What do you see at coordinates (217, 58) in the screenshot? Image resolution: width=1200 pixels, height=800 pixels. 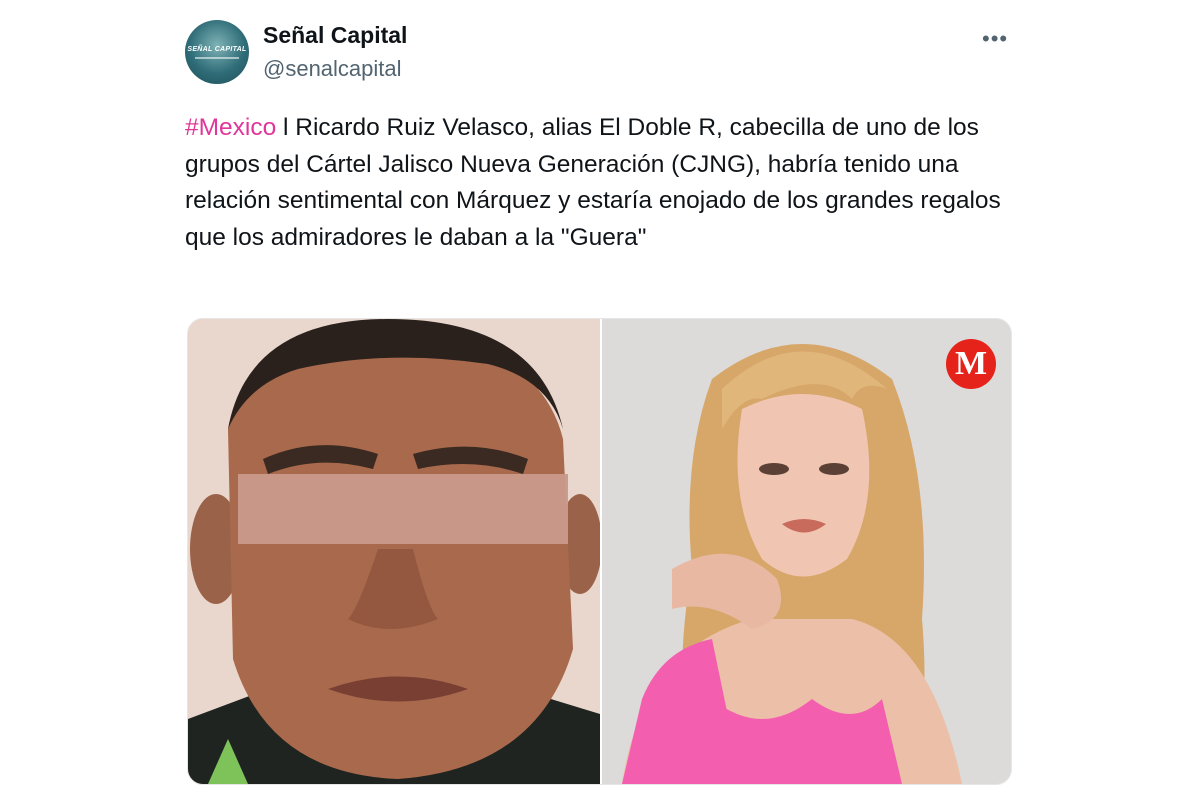 I see `avatar-logo-underline` at bounding box center [217, 58].